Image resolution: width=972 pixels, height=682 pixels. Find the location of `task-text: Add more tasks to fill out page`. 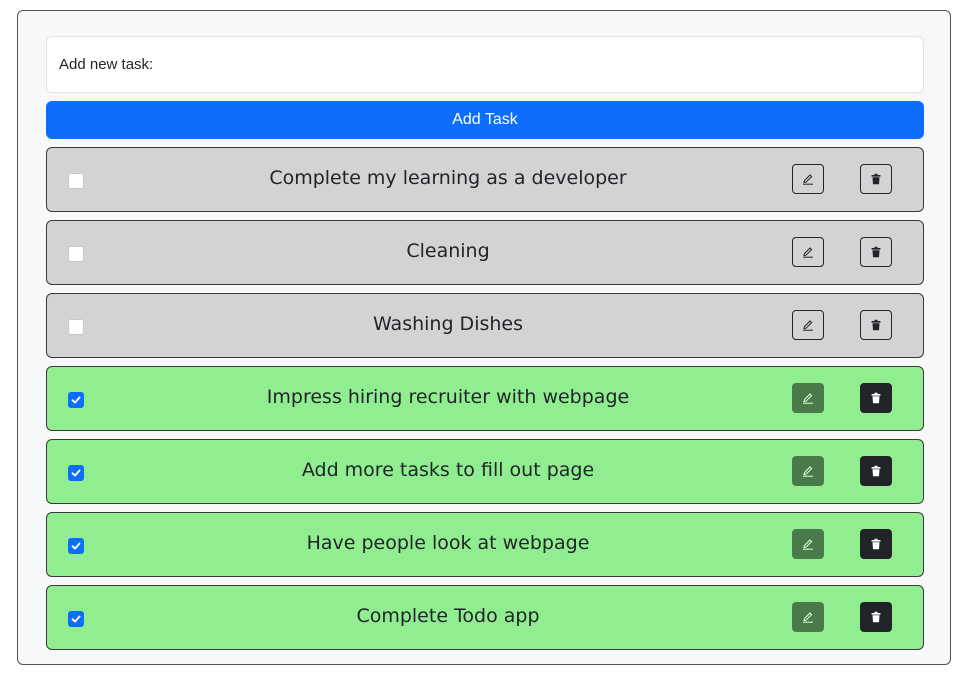

task-text: Add more tasks to fill out page is located at coordinates (448, 470).